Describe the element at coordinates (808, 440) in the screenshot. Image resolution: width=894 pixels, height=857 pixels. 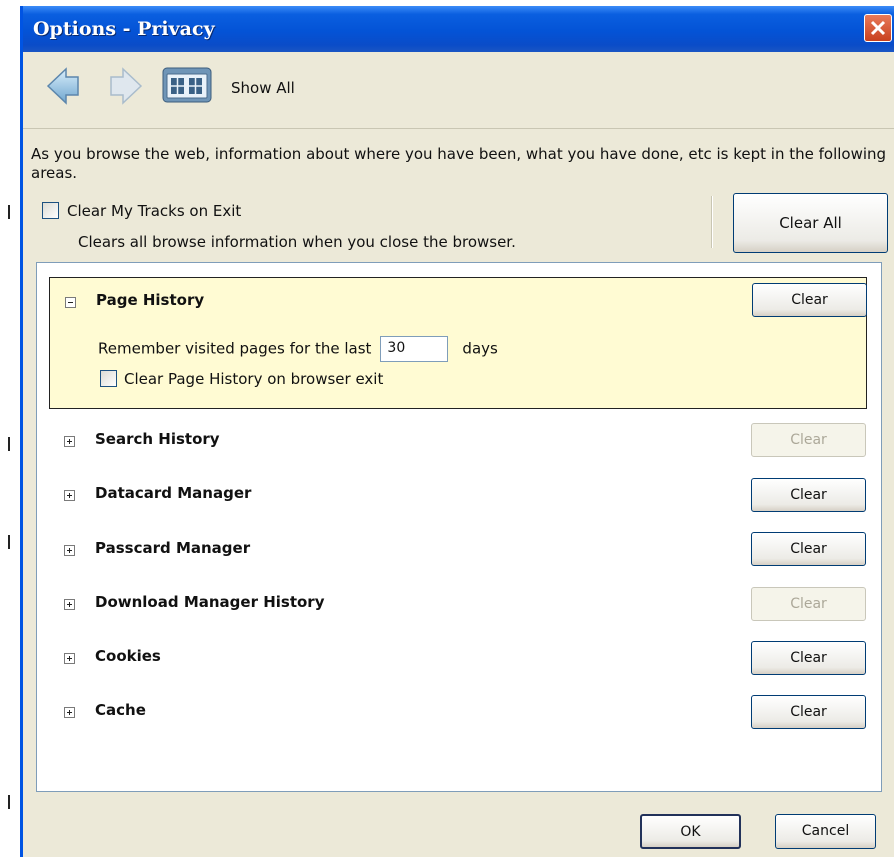
I see `clear-search-history-button: Clear` at that location.